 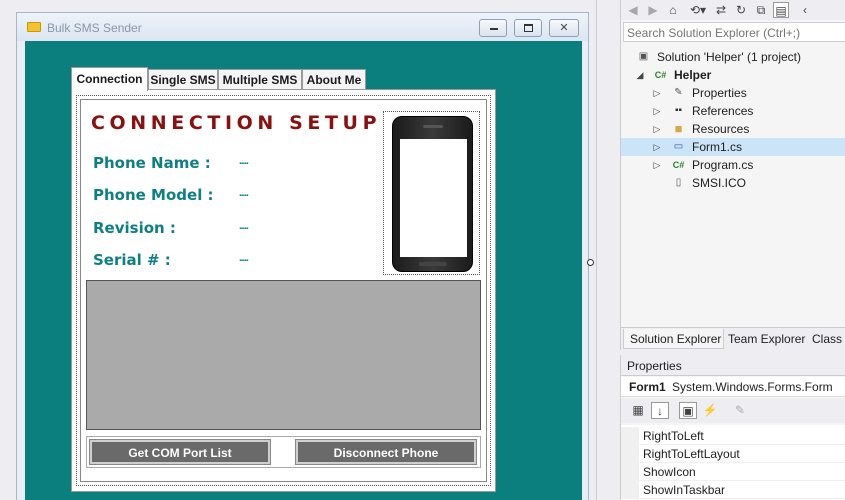 I want to click on home-icon: ⌂, so click(x=673, y=10).